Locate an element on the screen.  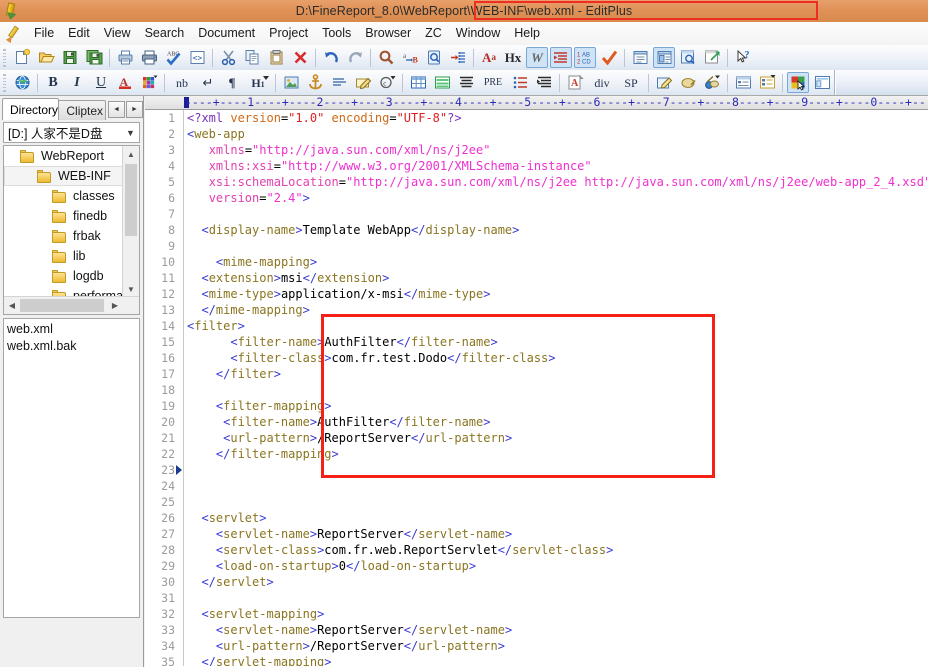
copyright-icon: c is located at coordinates (387, 82).